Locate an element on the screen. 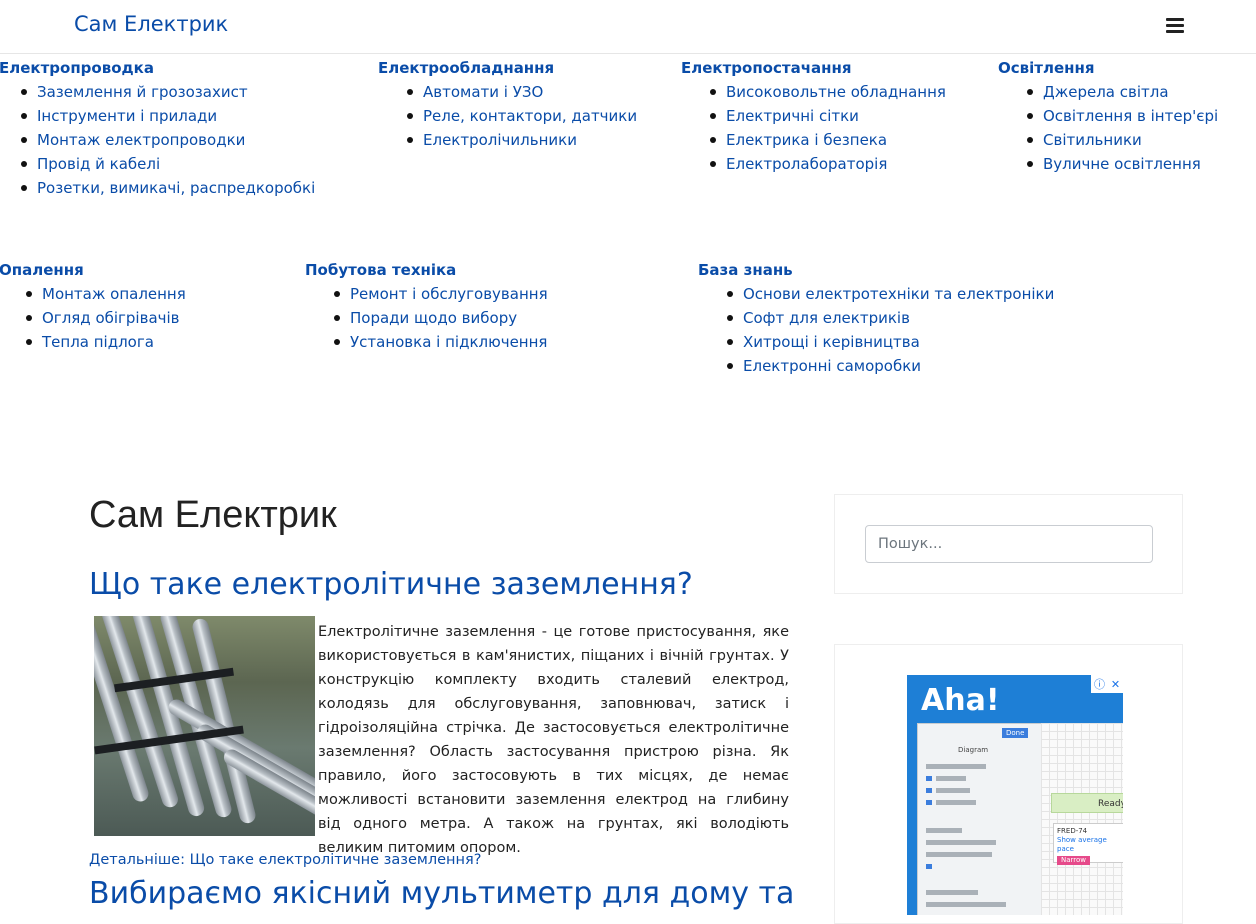 Image resolution: width=1256 pixels, height=924 pixels. menu-item-link: Інструменти і прилади is located at coordinates (127, 116).